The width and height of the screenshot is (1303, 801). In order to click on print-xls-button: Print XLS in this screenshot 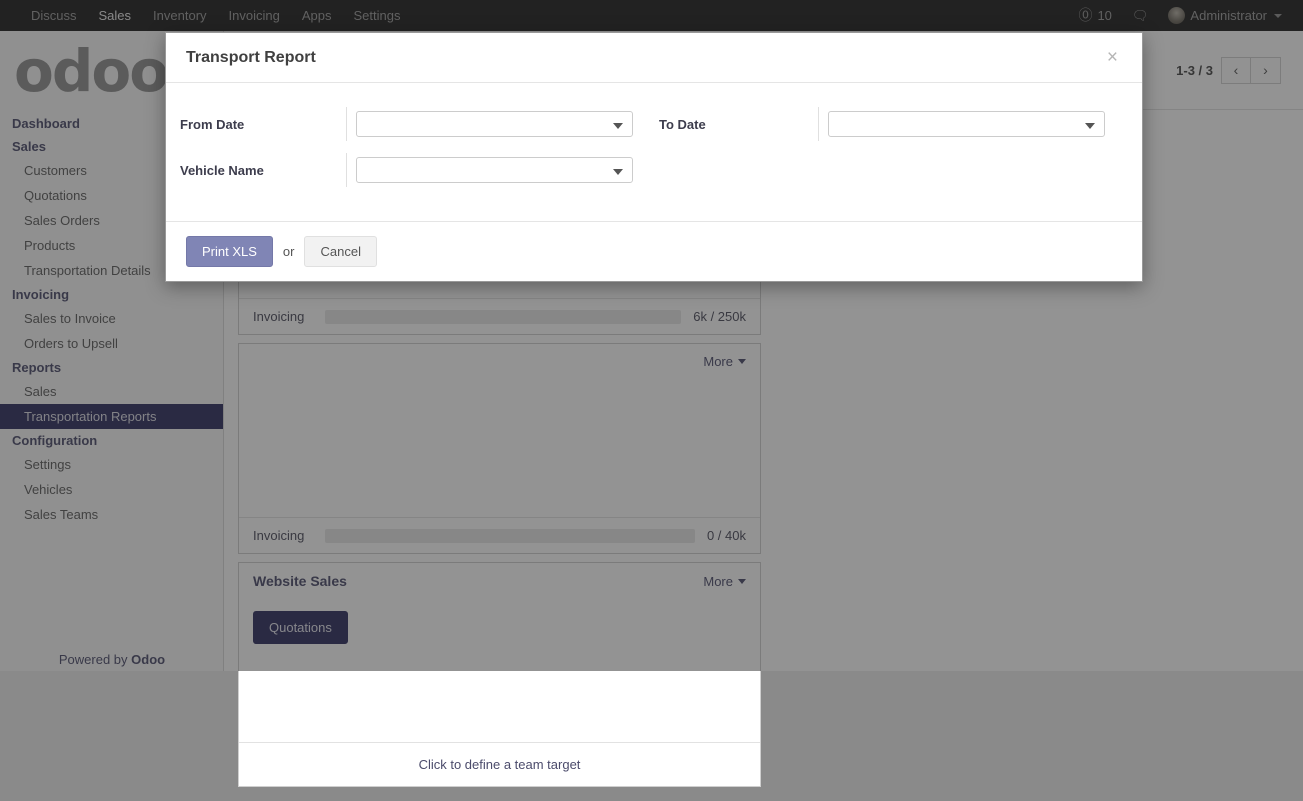, I will do `click(229, 251)`.